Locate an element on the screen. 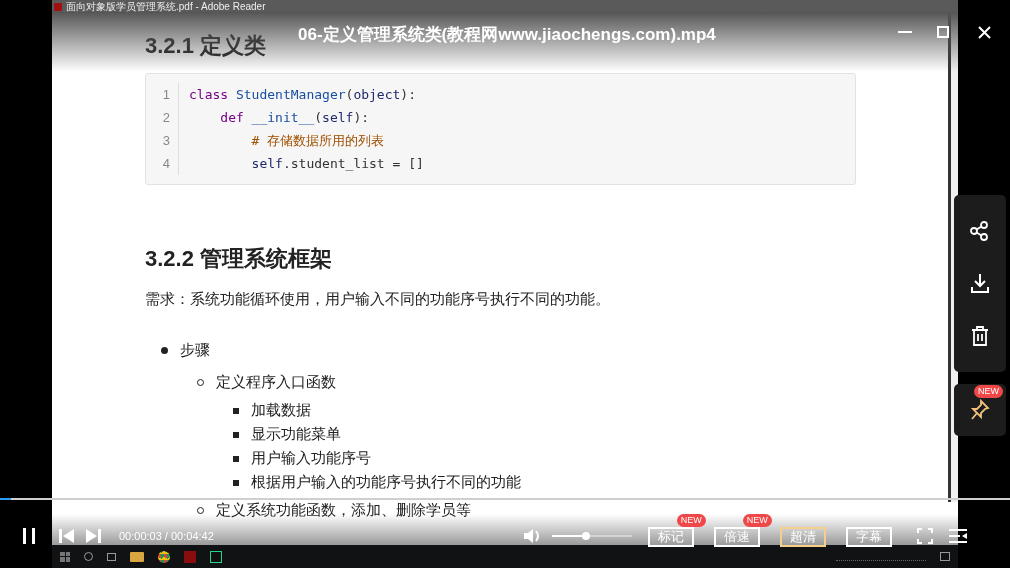 Image resolution: width=1010 pixels, height=568 pixels. notification-icon is located at coordinates (945, 556).